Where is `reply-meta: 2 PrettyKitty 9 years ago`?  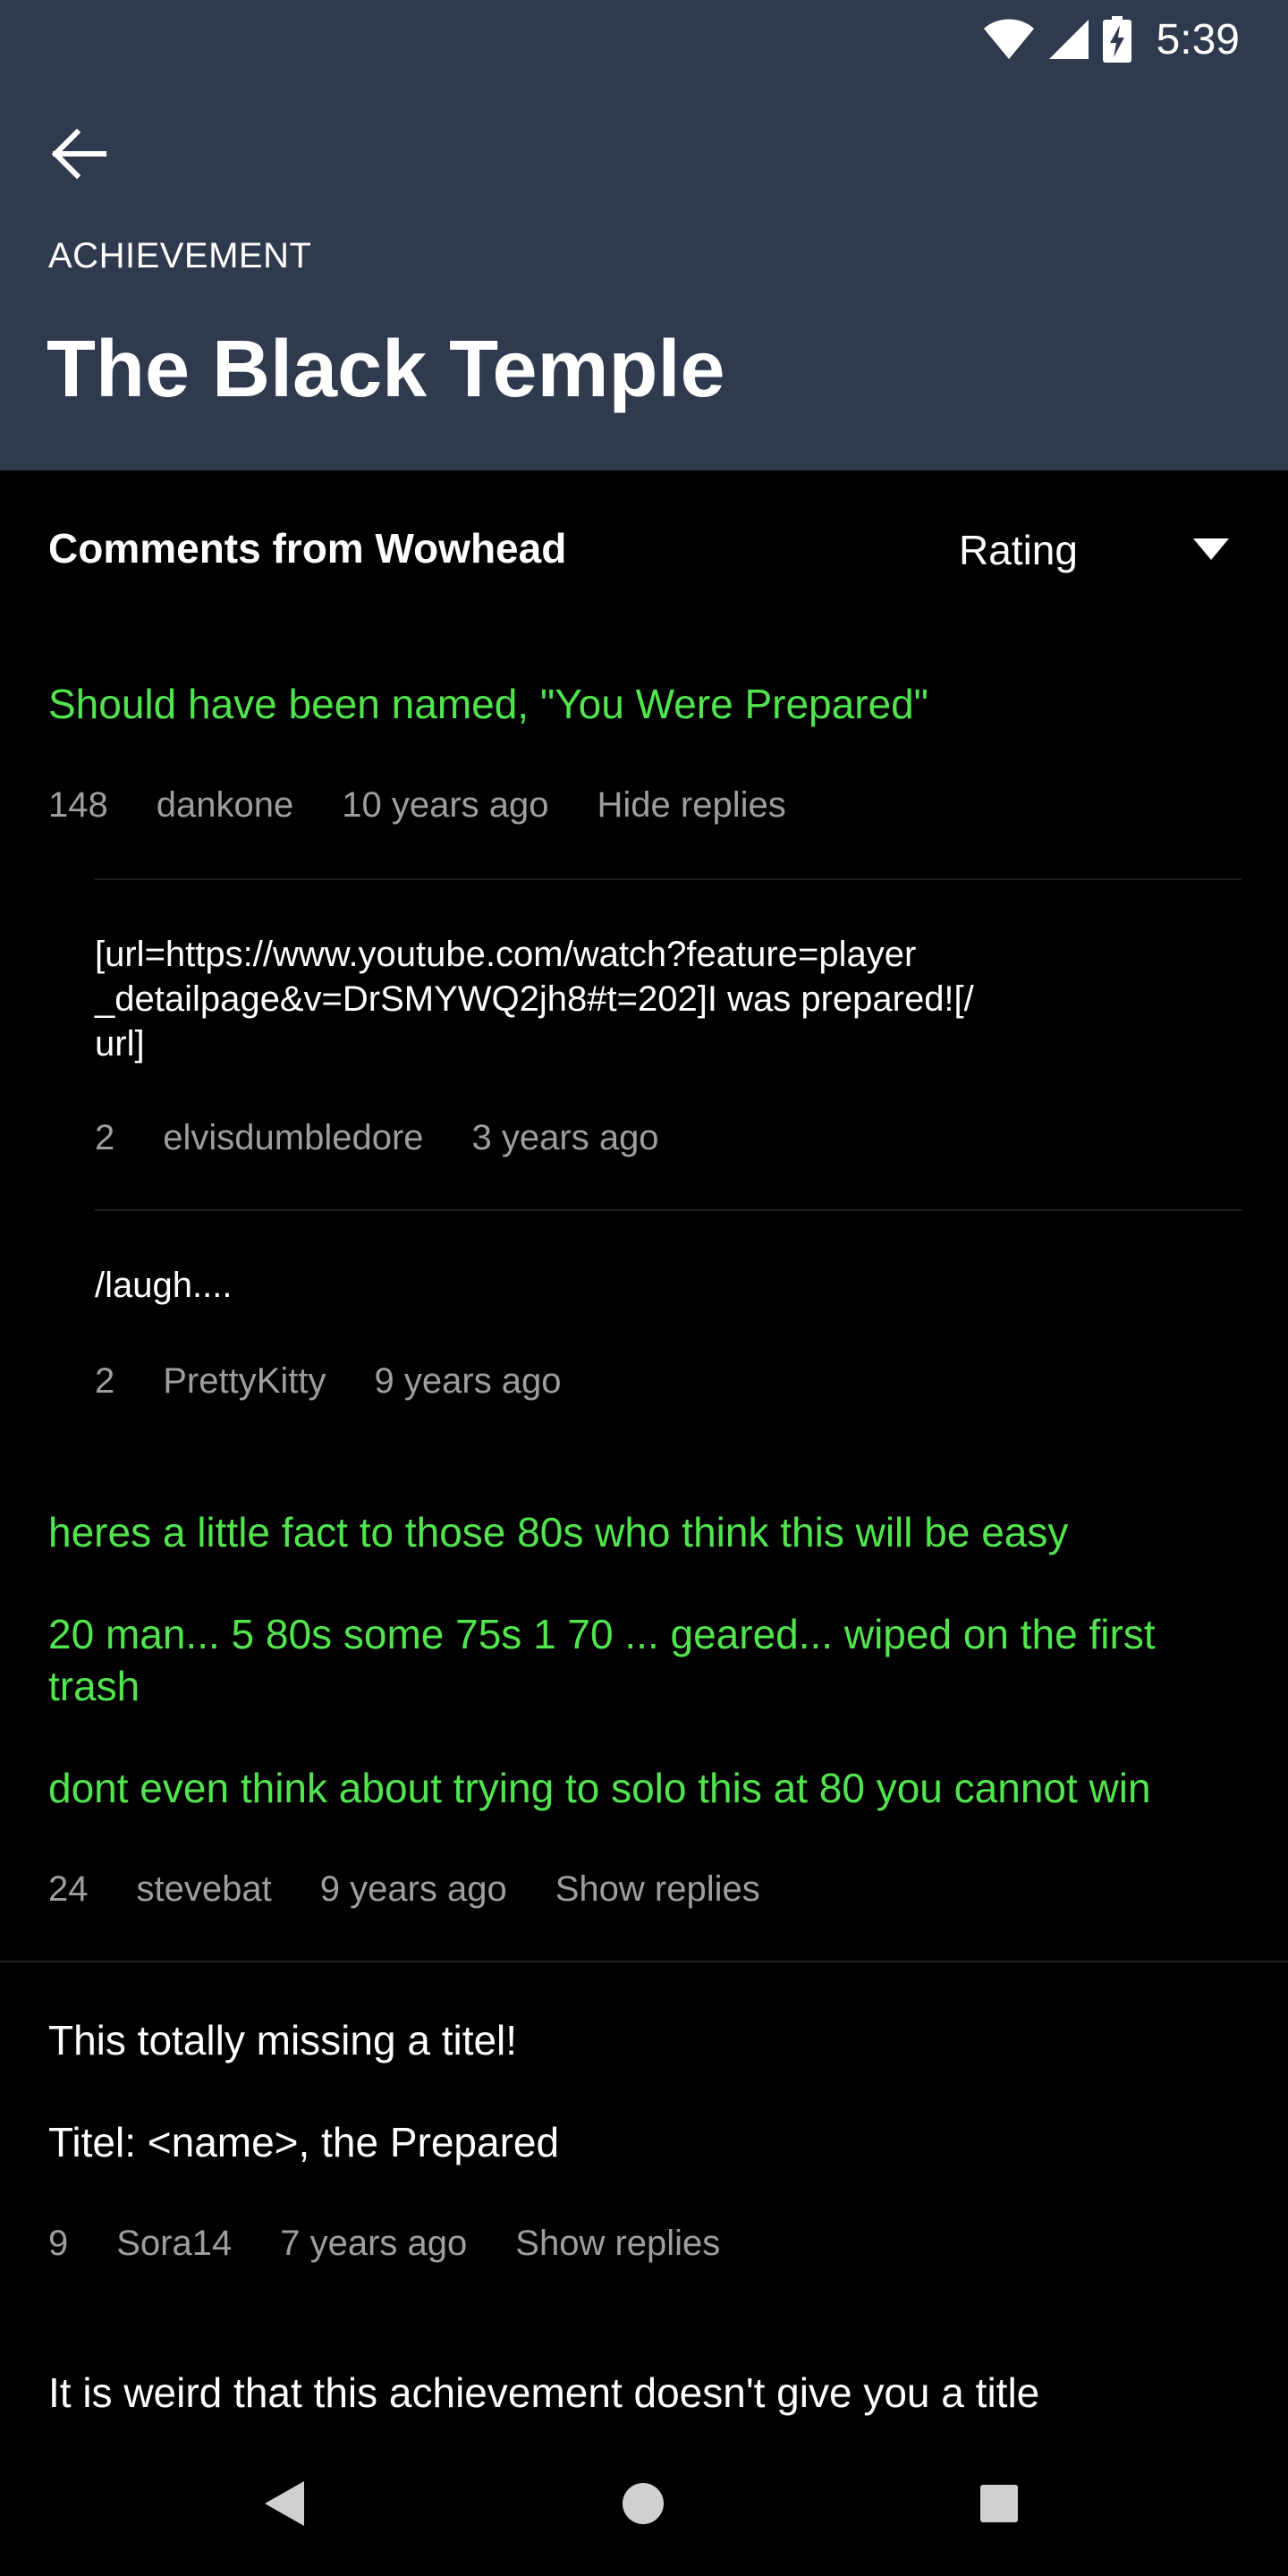 reply-meta: 2 PrettyKitty 9 years ago is located at coordinates (352, 1381).